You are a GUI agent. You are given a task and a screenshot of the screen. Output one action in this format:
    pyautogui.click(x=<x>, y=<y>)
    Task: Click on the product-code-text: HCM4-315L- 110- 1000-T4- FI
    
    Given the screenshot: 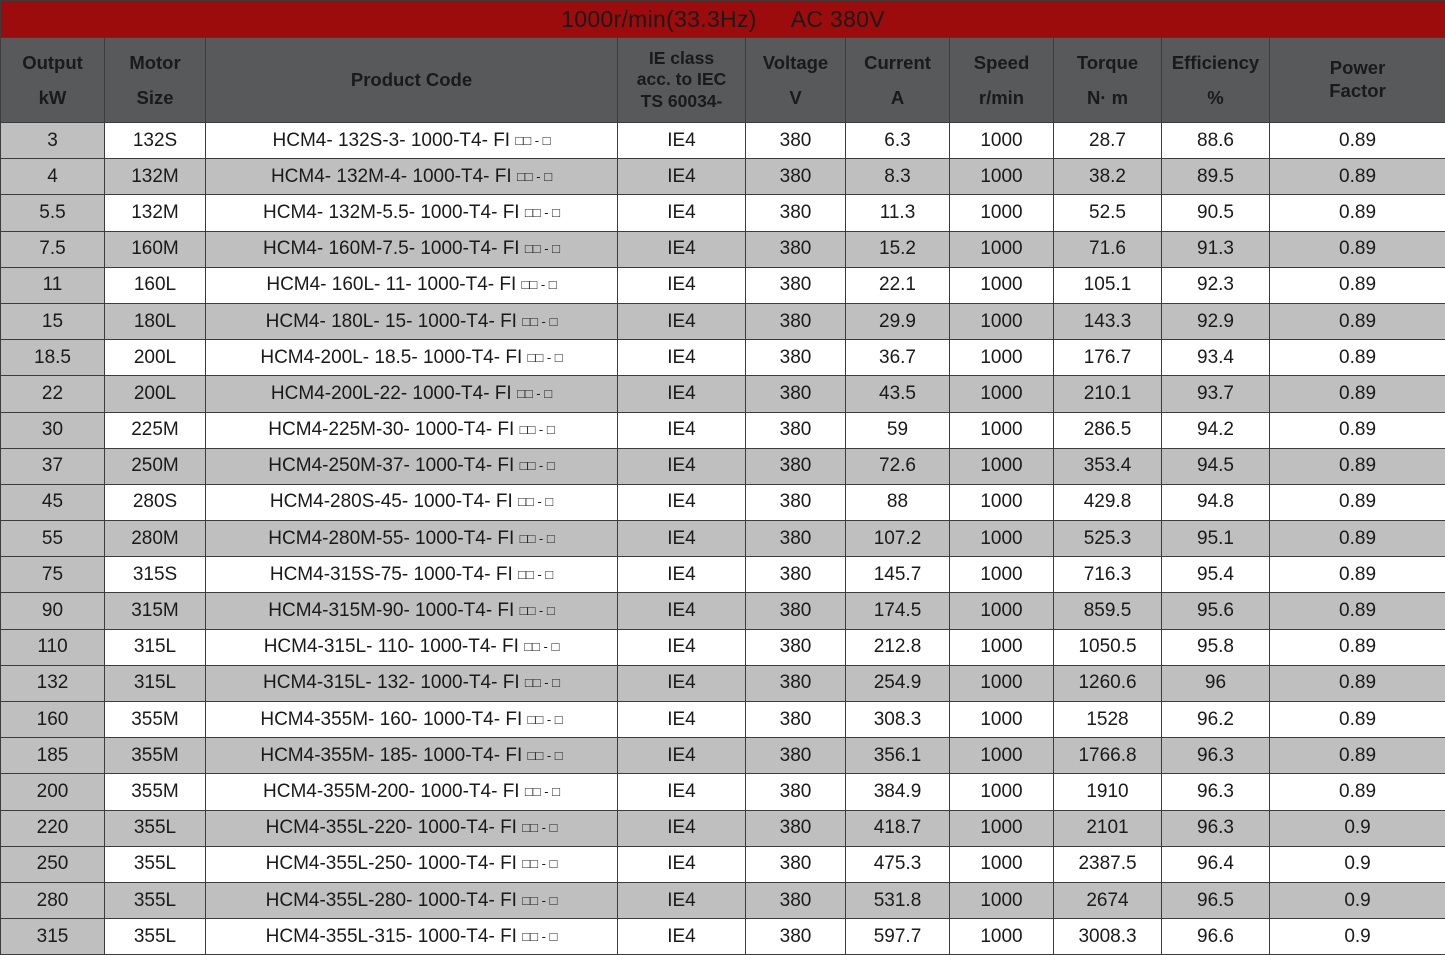 What is the action you would take?
    pyautogui.click(x=394, y=646)
    